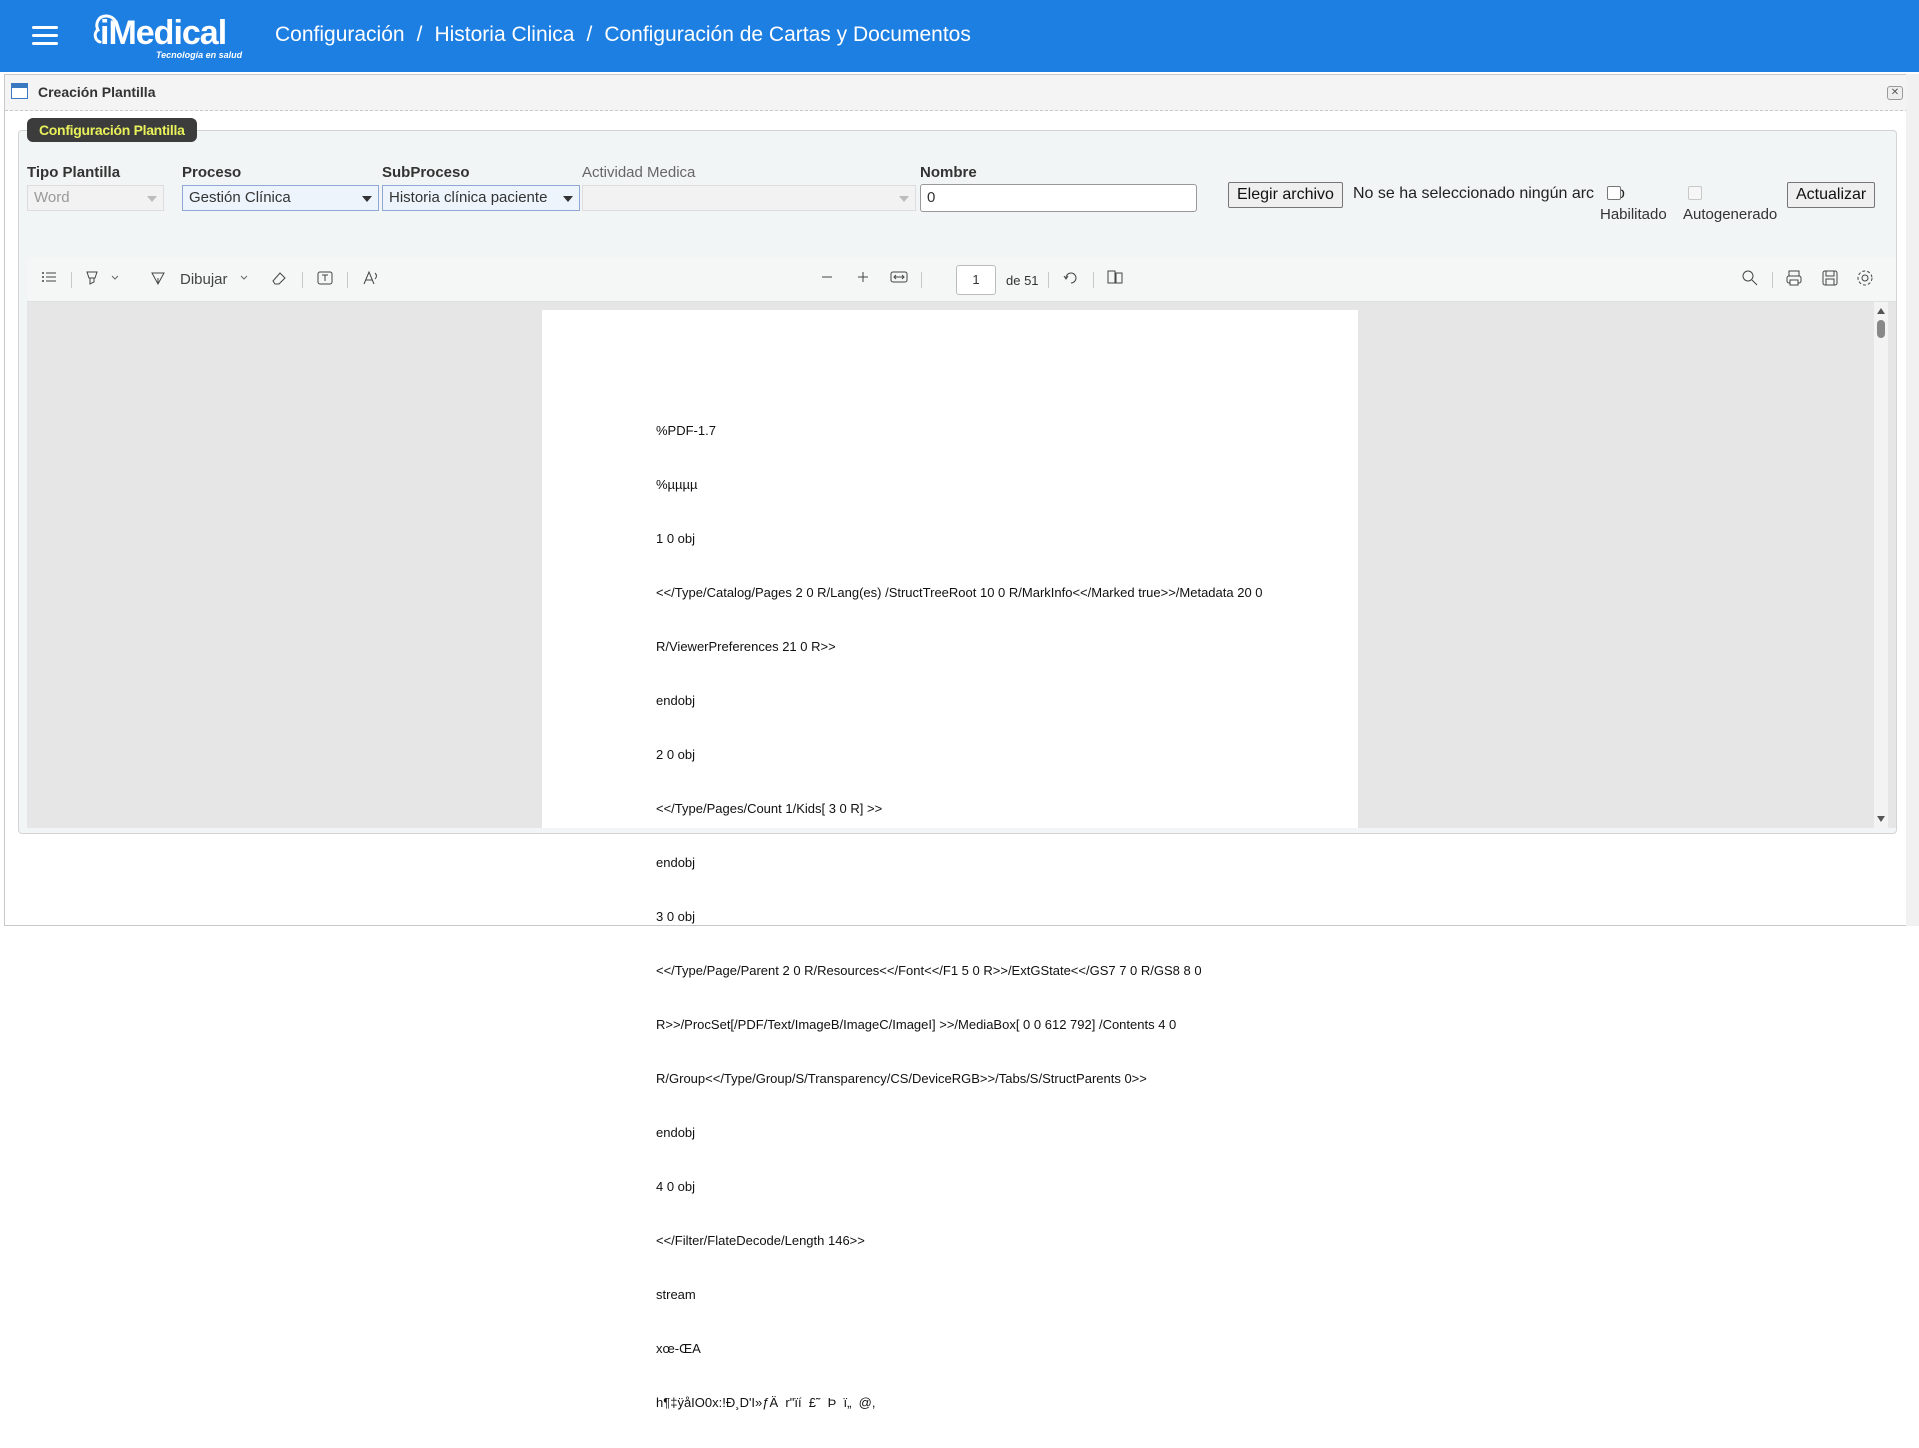 The image size is (1919, 1448). I want to click on outline-list-icon, so click(49, 277).